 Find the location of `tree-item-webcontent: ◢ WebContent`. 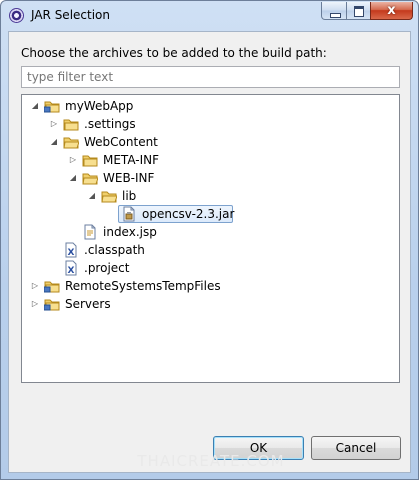

tree-item-webcontent: ◢ WebContent is located at coordinates (210, 142).